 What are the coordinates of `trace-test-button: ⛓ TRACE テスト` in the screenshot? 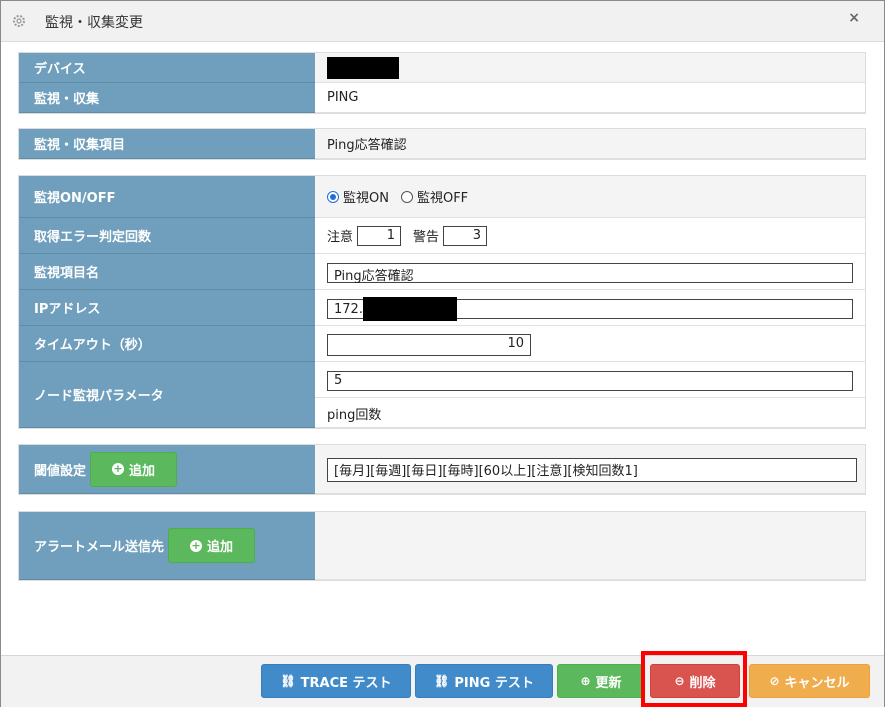 It's located at (336, 681).